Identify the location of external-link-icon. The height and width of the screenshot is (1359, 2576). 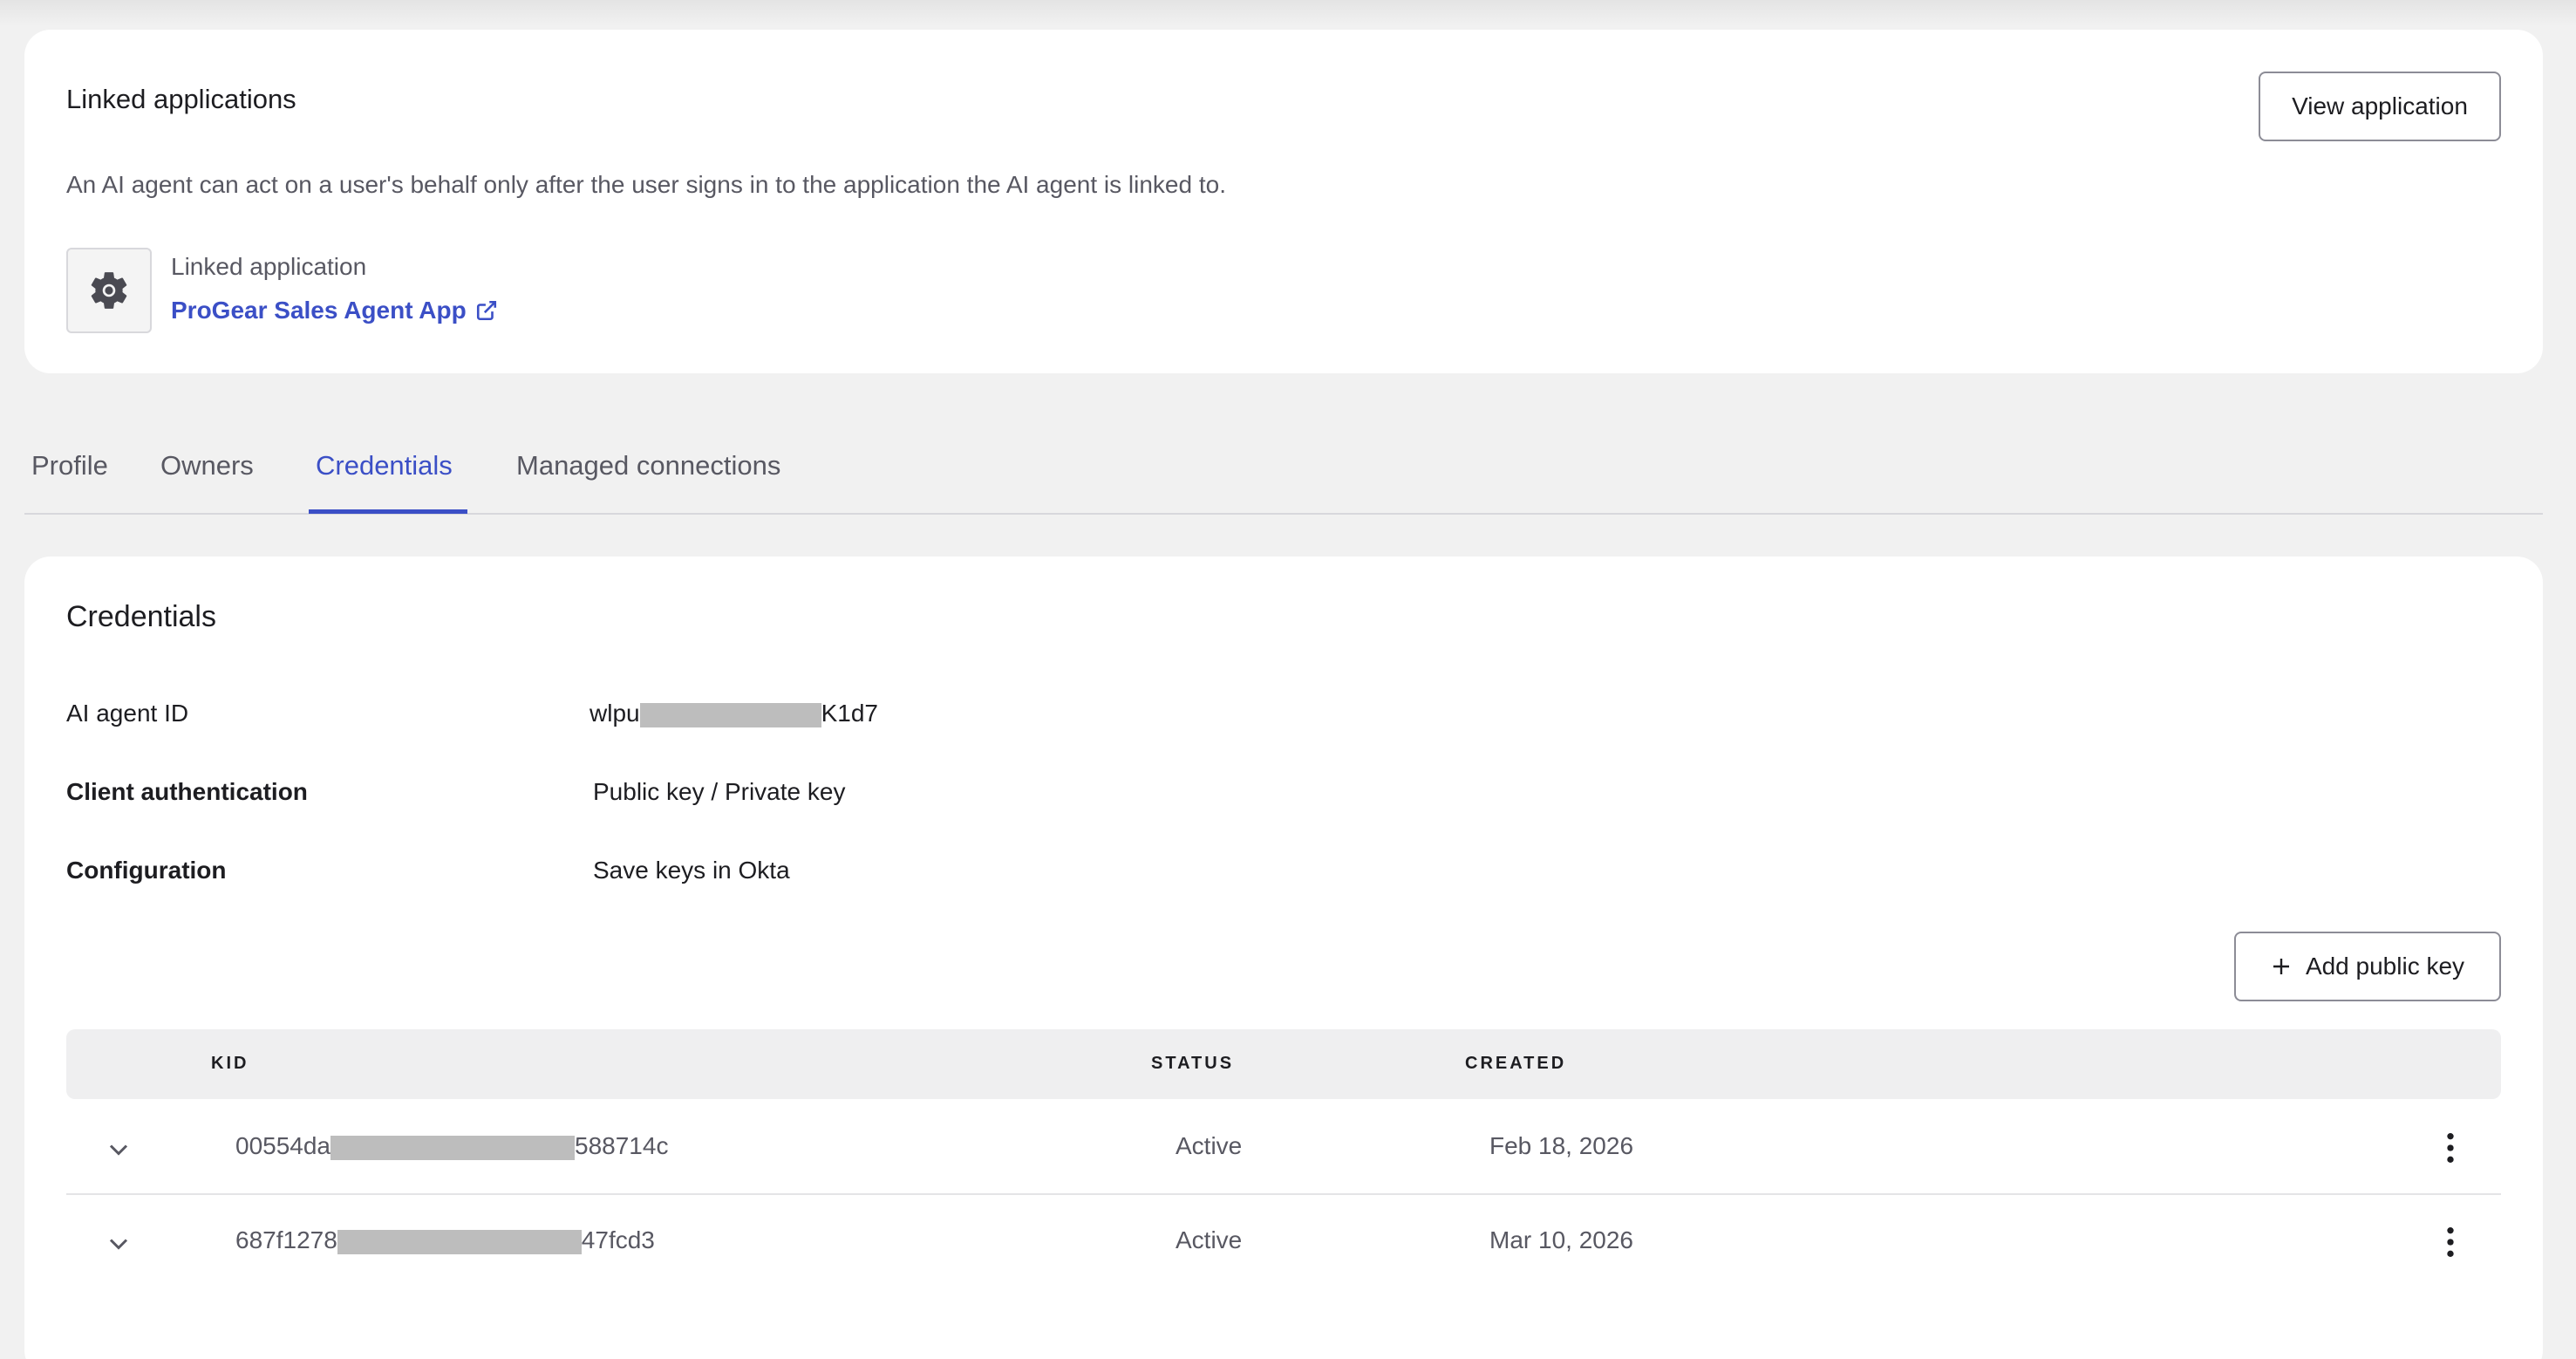
(486, 311).